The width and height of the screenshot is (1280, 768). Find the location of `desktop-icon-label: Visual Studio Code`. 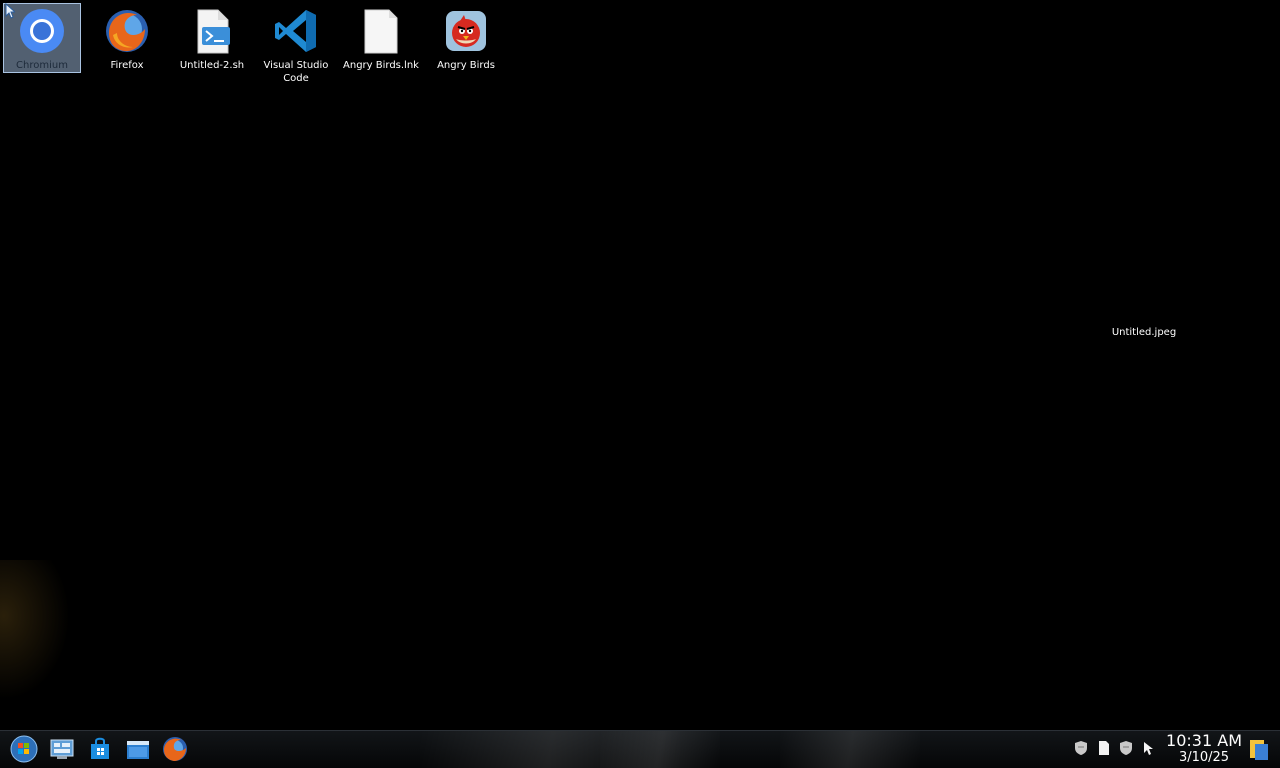

desktop-icon-label: Visual Studio Code is located at coordinates (296, 72).